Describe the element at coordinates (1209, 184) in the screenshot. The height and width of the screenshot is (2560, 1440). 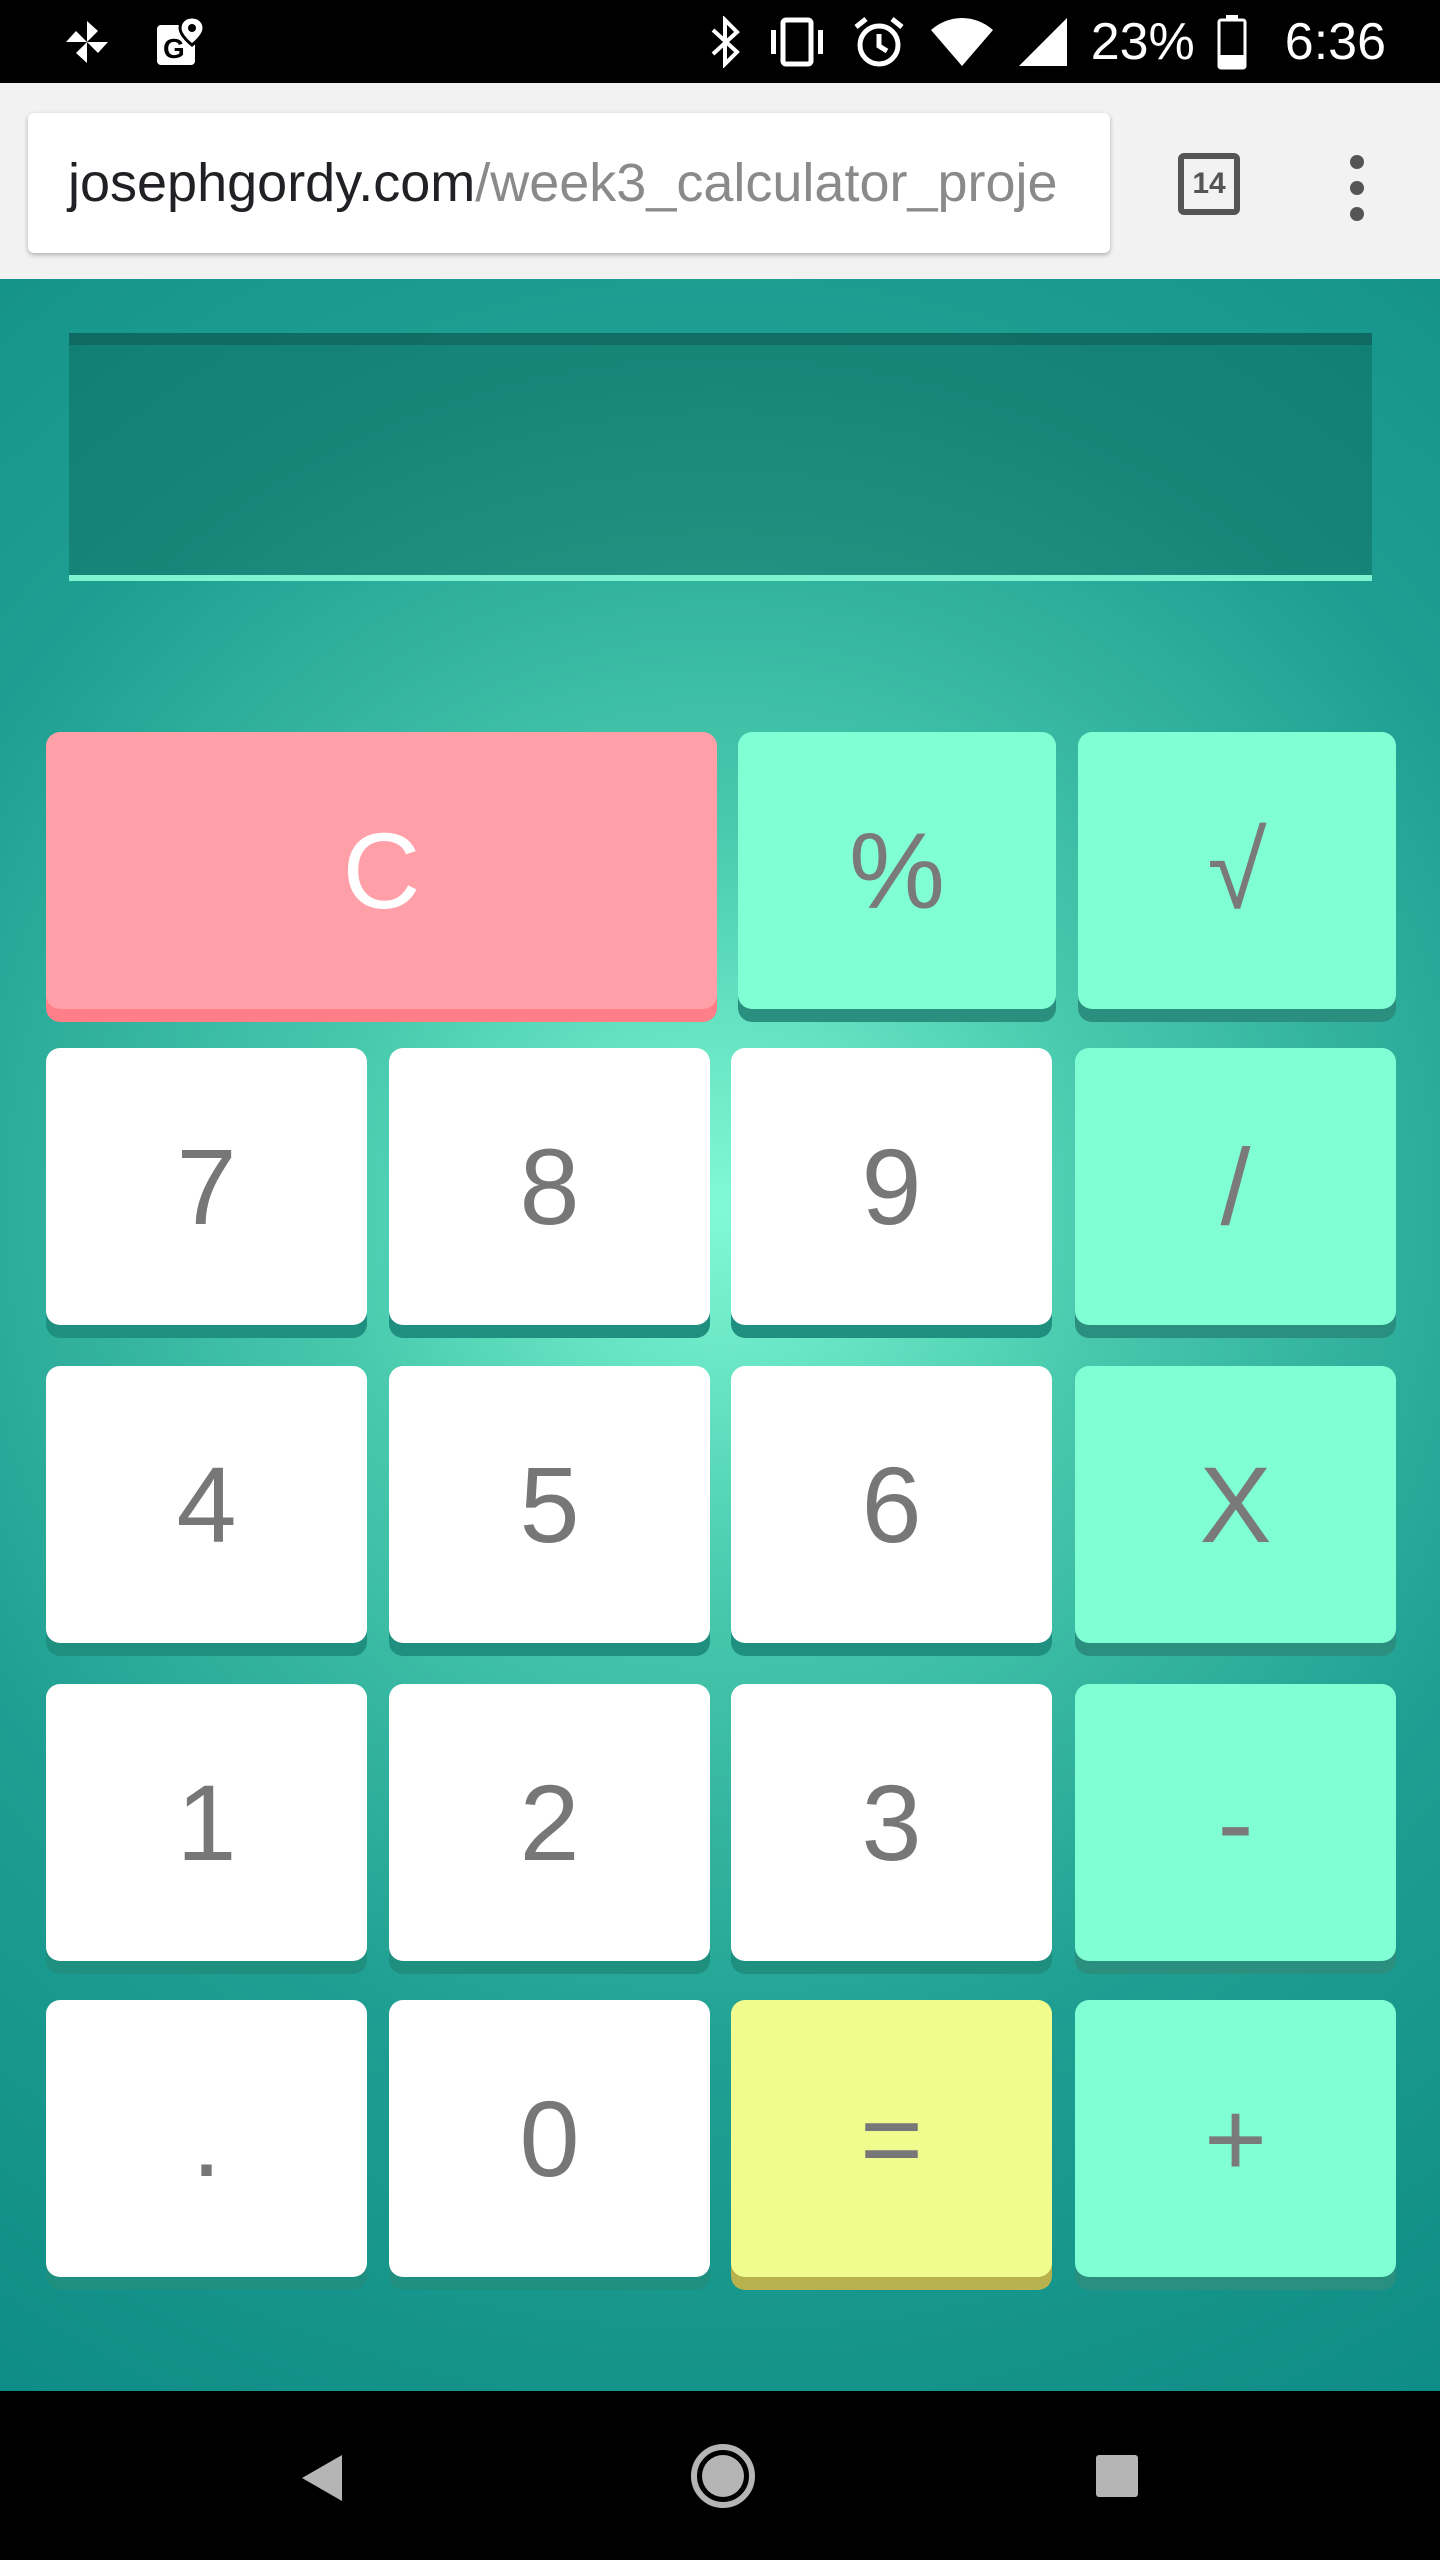
I see `tab-switcher-button: 14` at that location.